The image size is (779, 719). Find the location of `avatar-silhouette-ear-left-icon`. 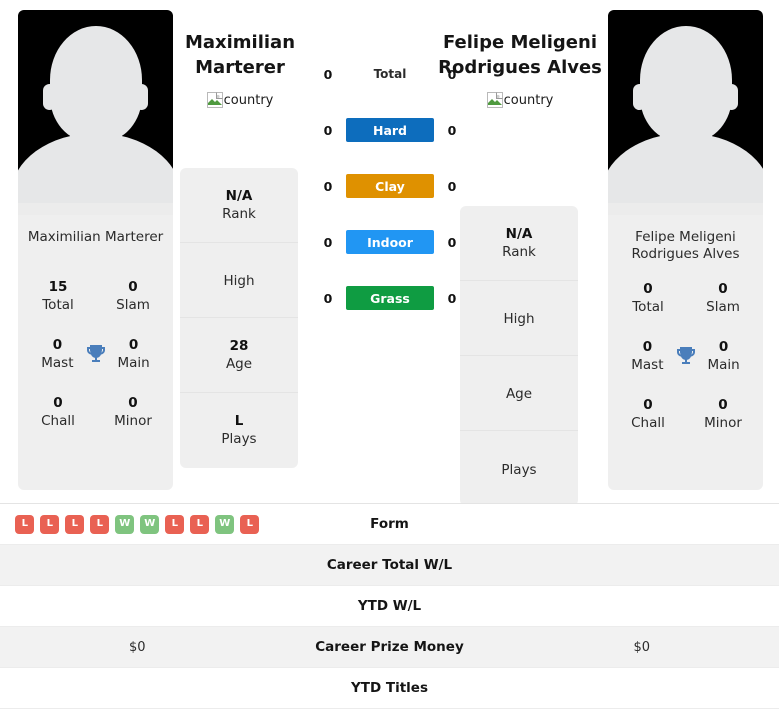

avatar-silhouette-ear-left-icon is located at coordinates (49, 97).